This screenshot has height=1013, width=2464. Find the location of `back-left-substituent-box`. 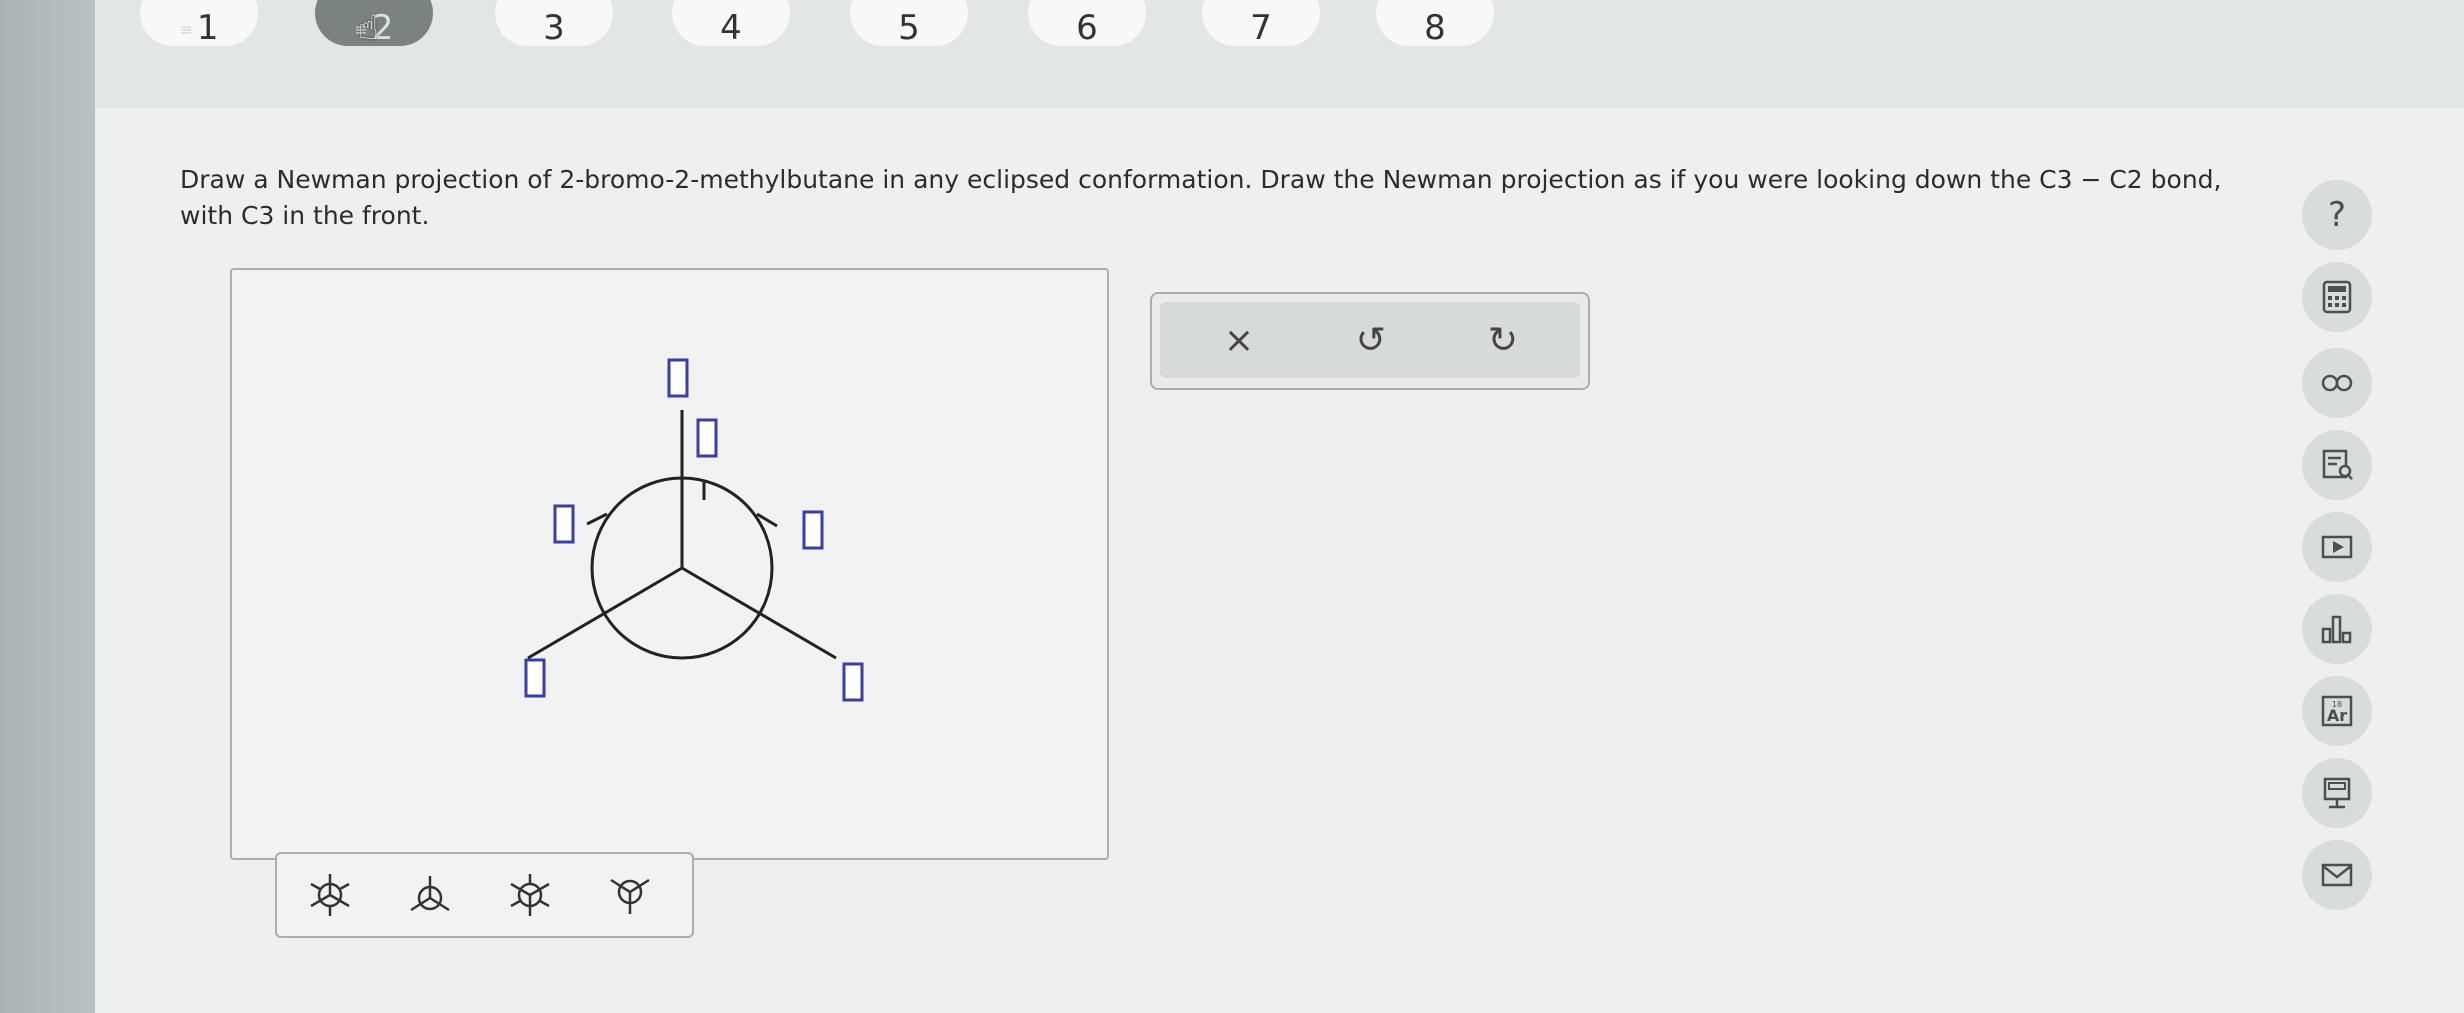

back-left-substituent-box is located at coordinates (564, 524).